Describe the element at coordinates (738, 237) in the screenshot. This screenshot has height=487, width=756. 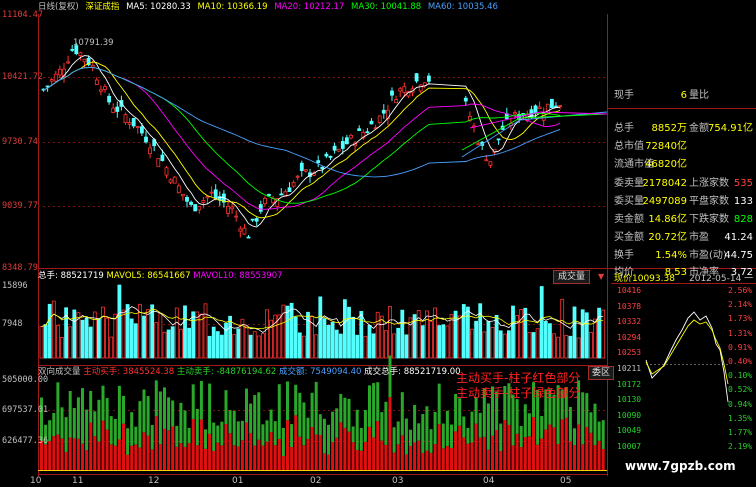
I see `quote-value: 41.24` at that location.